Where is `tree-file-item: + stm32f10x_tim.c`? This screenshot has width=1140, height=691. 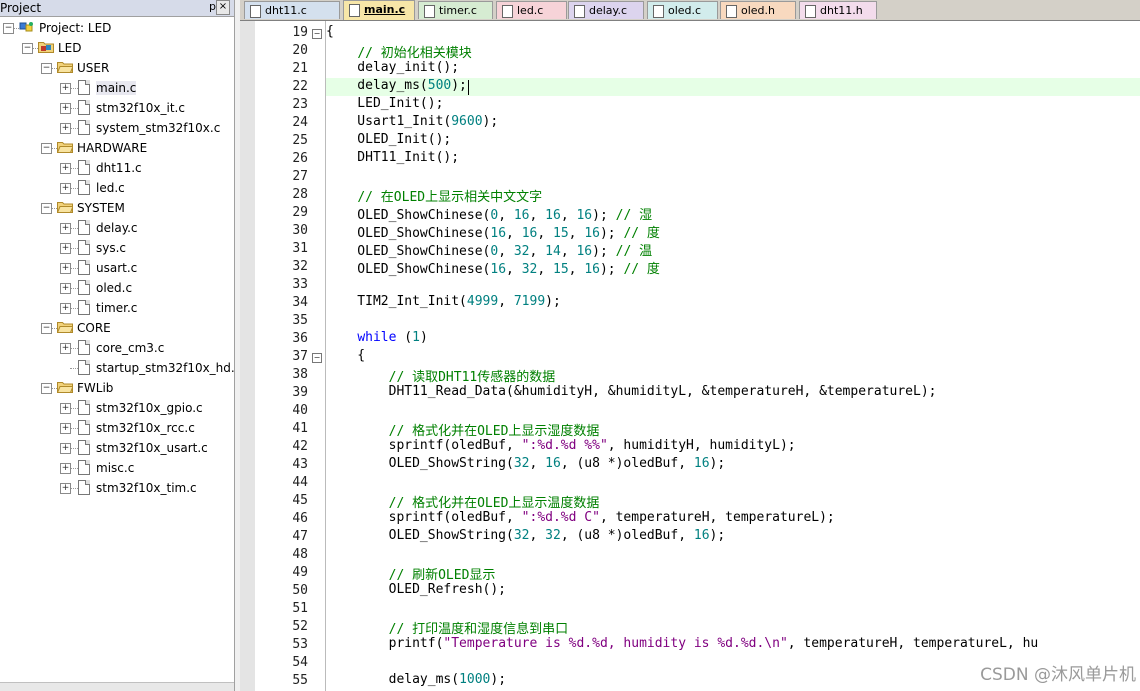
tree-file-item: + stm32f10x_tim.c is located at coordinates (117, 488).